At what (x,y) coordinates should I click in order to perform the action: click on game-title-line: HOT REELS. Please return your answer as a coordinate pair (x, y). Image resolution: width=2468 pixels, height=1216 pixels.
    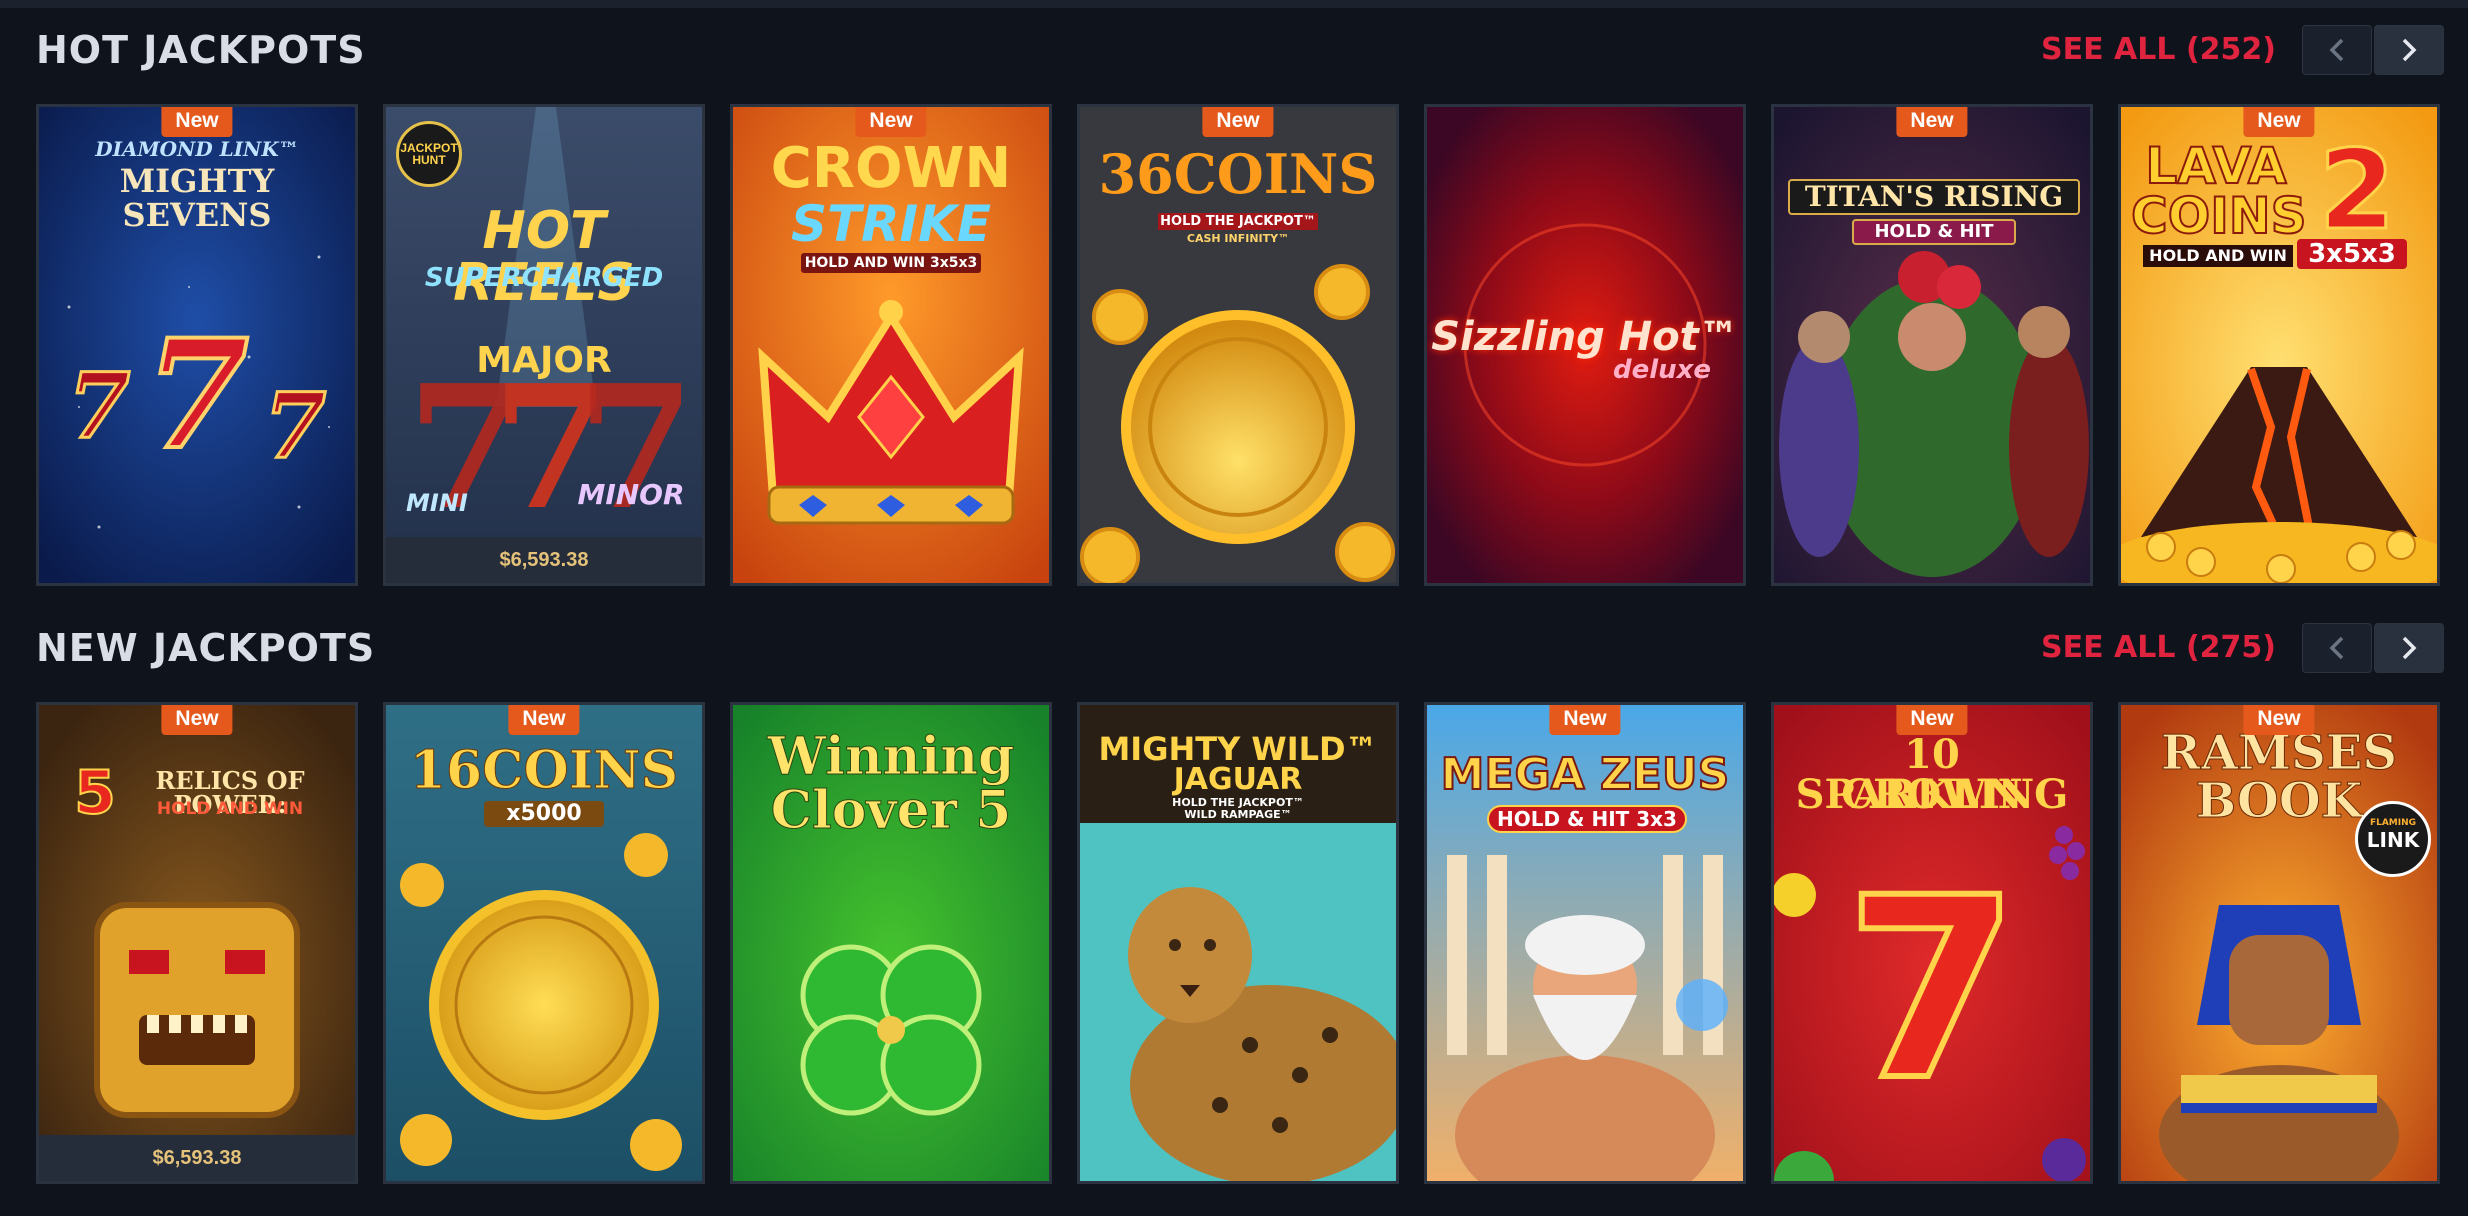
    Looking at the image, I should click on (544, 257).